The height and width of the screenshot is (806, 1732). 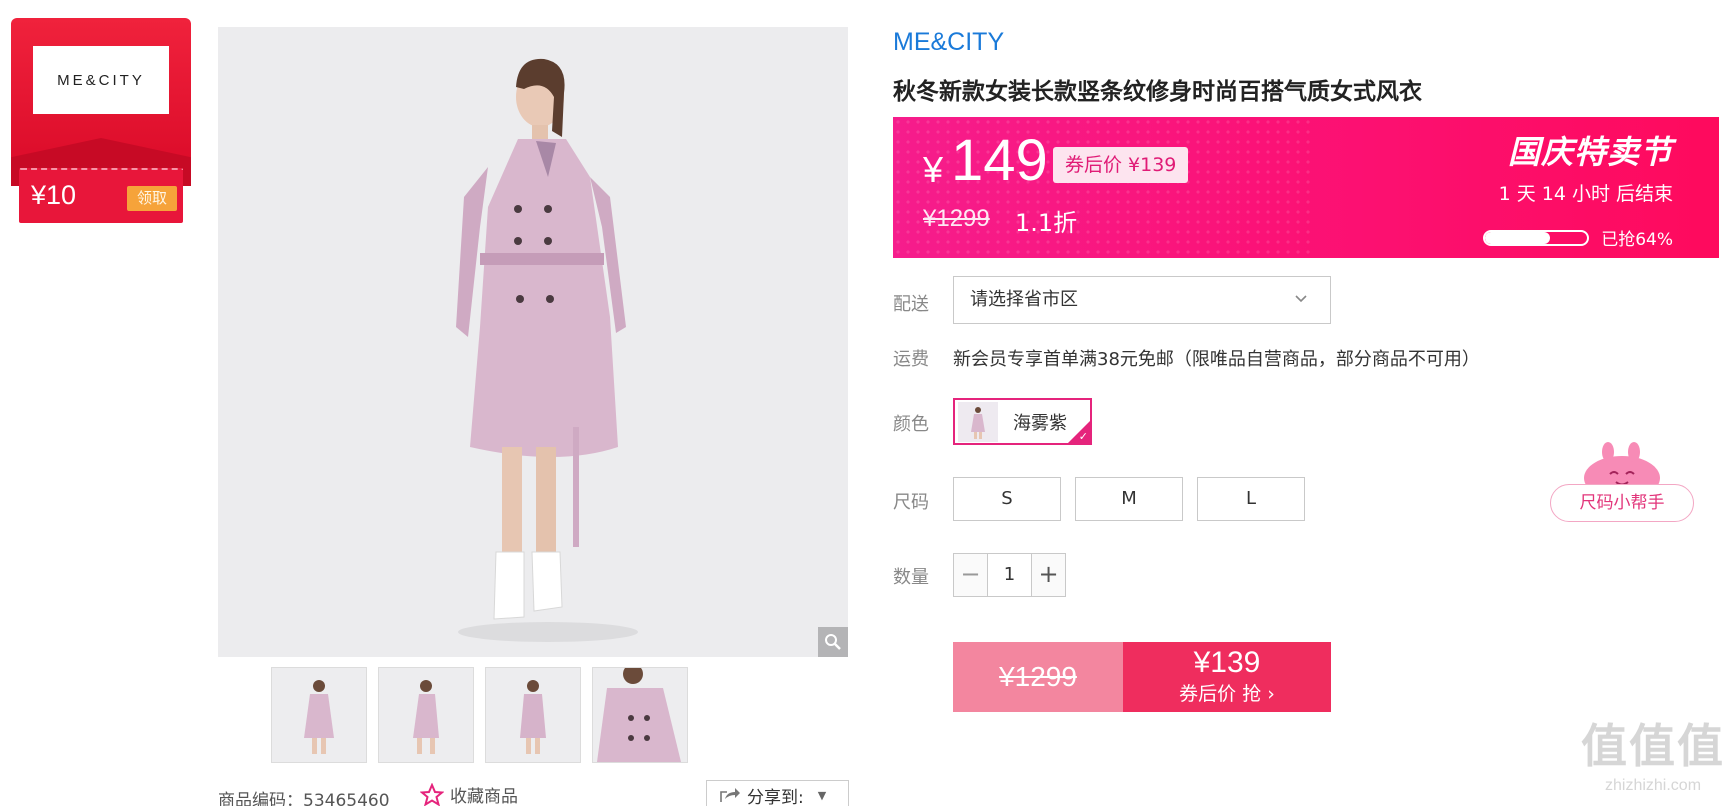 What do you see at coordinates (1585, 194) in the screenshot?
I see `countdown-timer: 1 天 14 小时 后结束` at bounding box center [1585, 194].